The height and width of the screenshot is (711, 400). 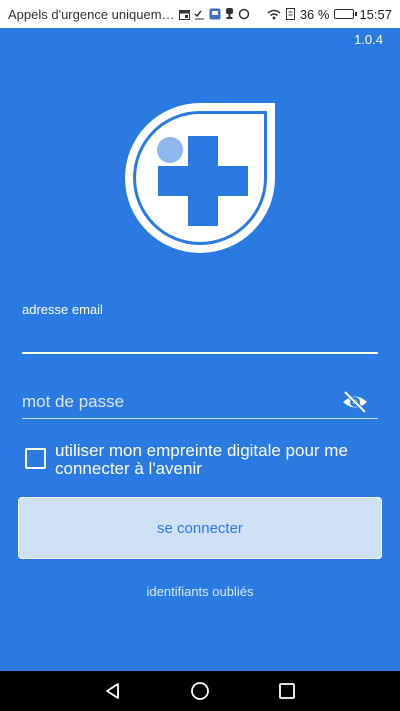 I want to click on nav-recents-button, so click(x=287, y=691).